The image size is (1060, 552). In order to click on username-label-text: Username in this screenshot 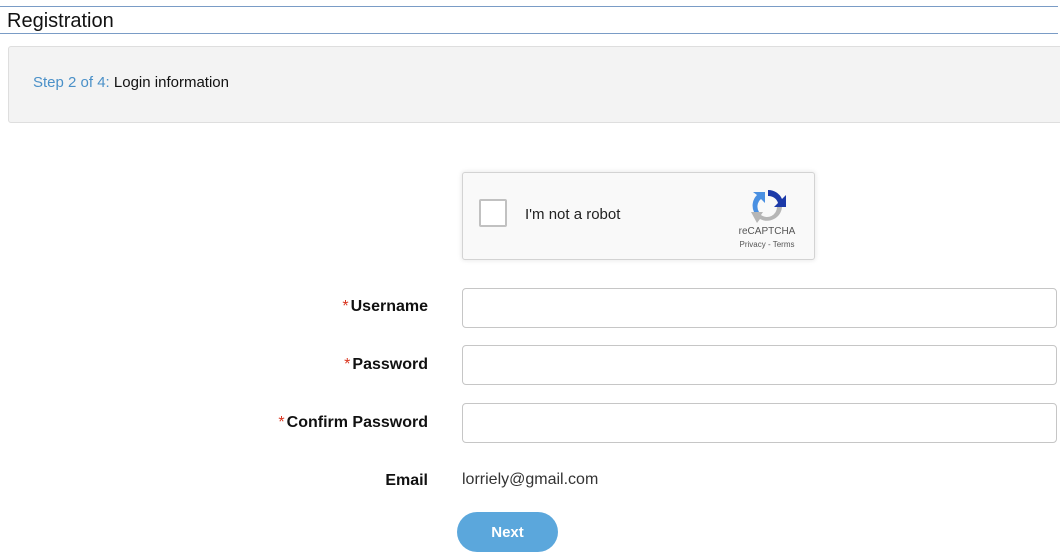, I will do `click(389, 306)`.